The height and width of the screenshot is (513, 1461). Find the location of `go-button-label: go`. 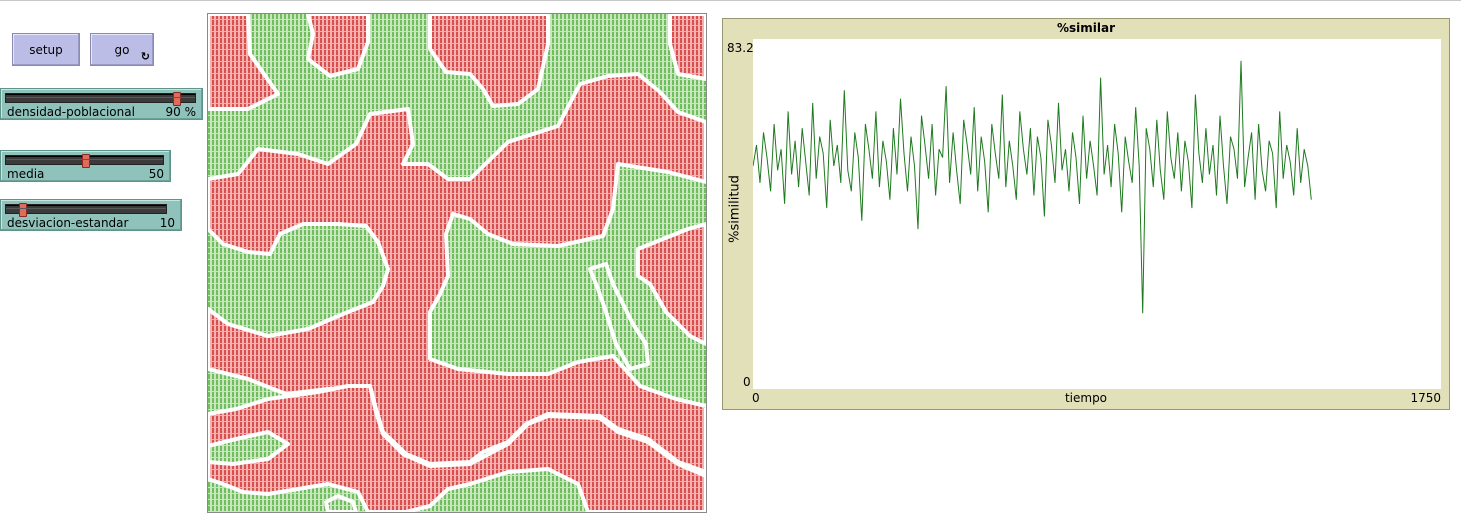

go-button-label: go is located at coordinates (122, 49).